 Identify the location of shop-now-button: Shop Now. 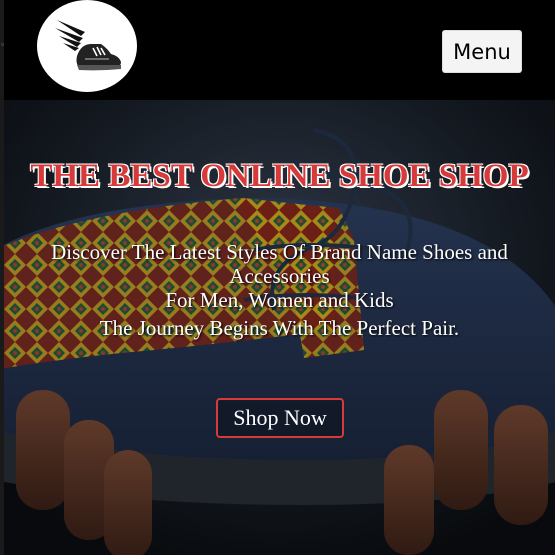
(280, 418).